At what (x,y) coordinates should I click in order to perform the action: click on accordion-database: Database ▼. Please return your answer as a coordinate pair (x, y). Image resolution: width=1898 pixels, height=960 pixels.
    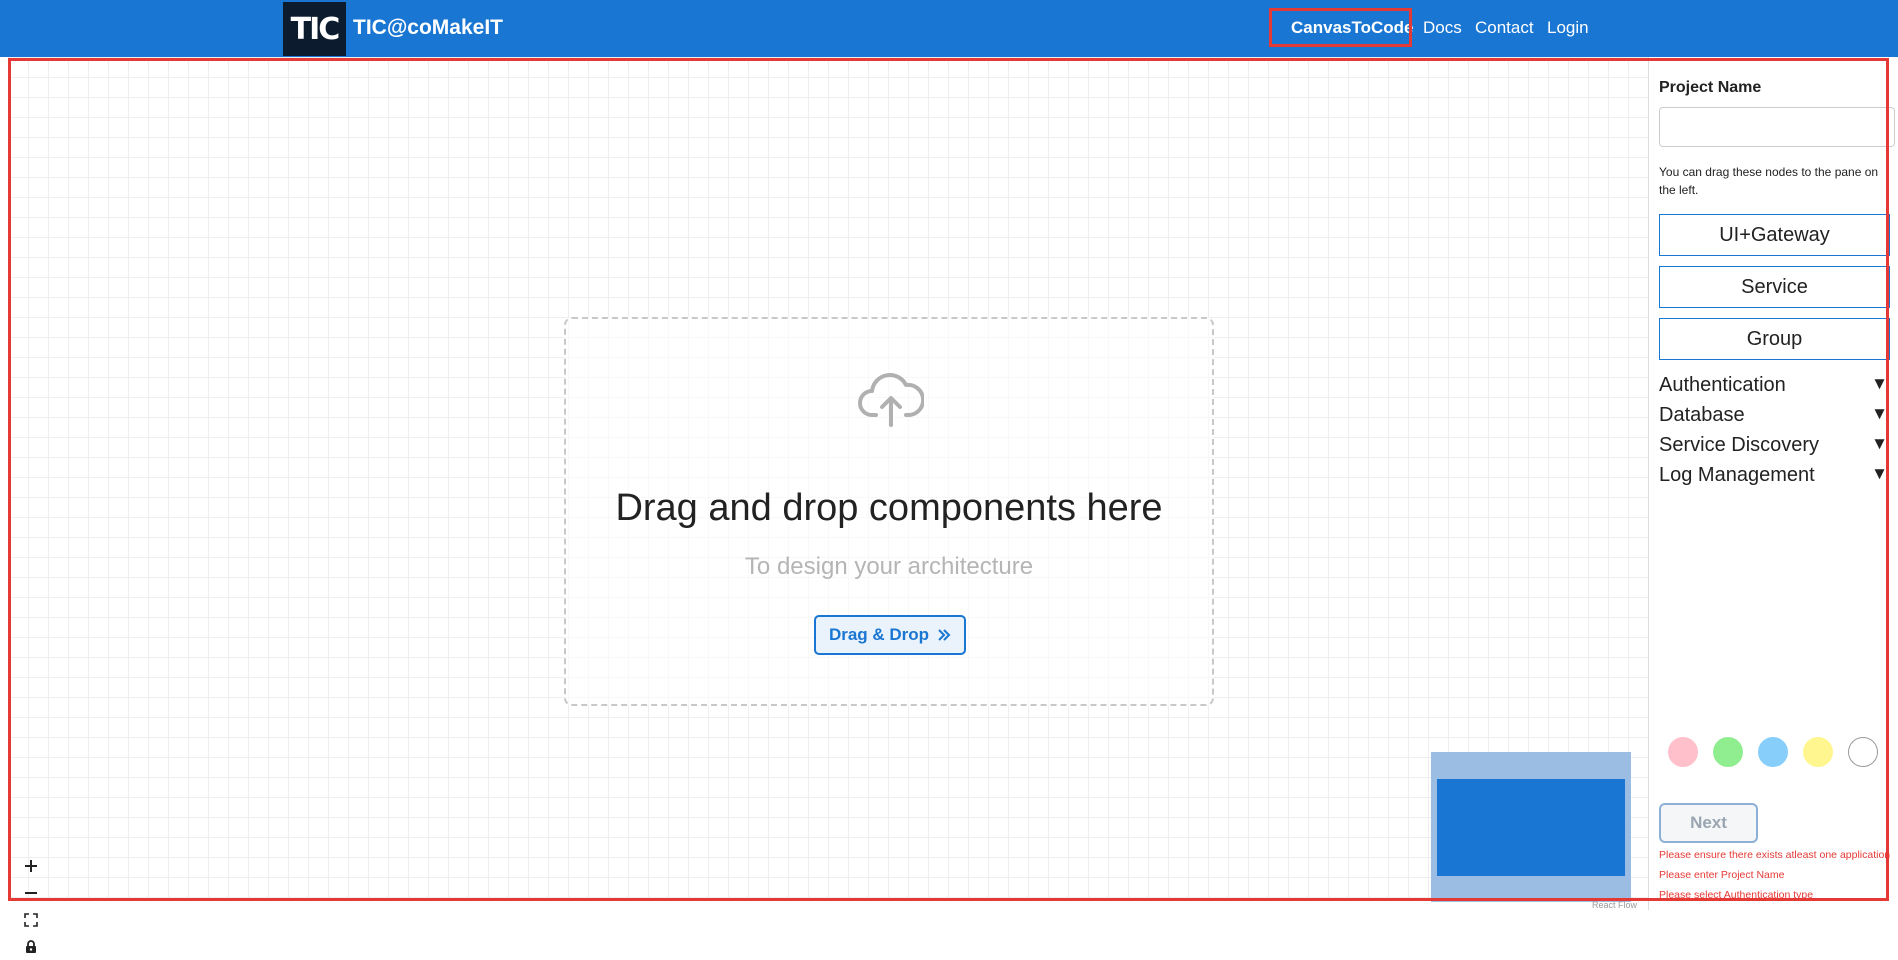
    Looking at the image, I should click on (1773, 417).